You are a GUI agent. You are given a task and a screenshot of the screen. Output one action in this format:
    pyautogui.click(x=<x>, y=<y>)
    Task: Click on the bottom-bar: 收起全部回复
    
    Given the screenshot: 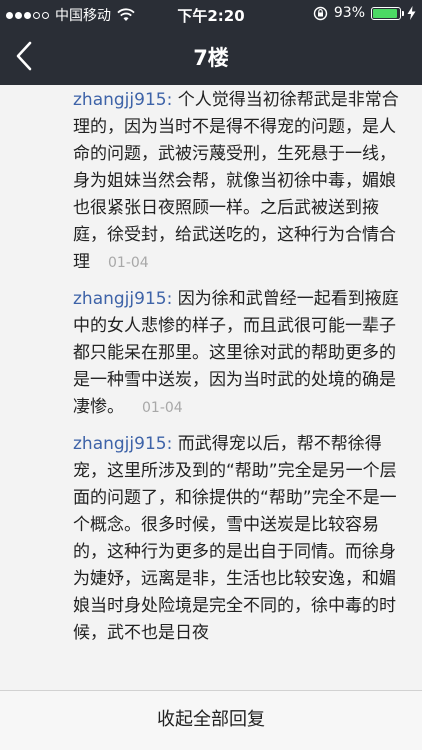 What is the action you would take?
    pyautogui.click(x=211, y=720)
    